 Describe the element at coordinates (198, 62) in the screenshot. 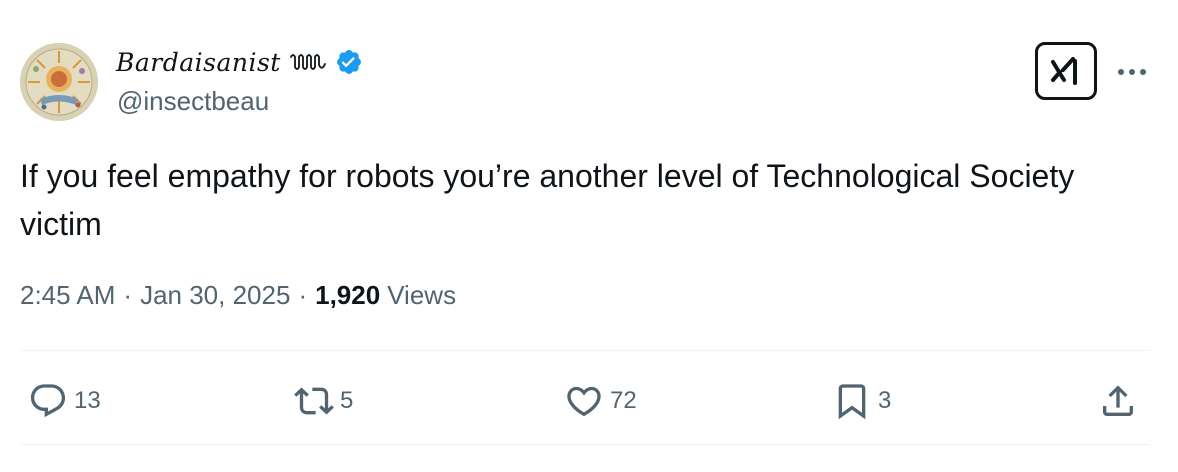

I see `author-display-name: Bardaisanist` at that location.